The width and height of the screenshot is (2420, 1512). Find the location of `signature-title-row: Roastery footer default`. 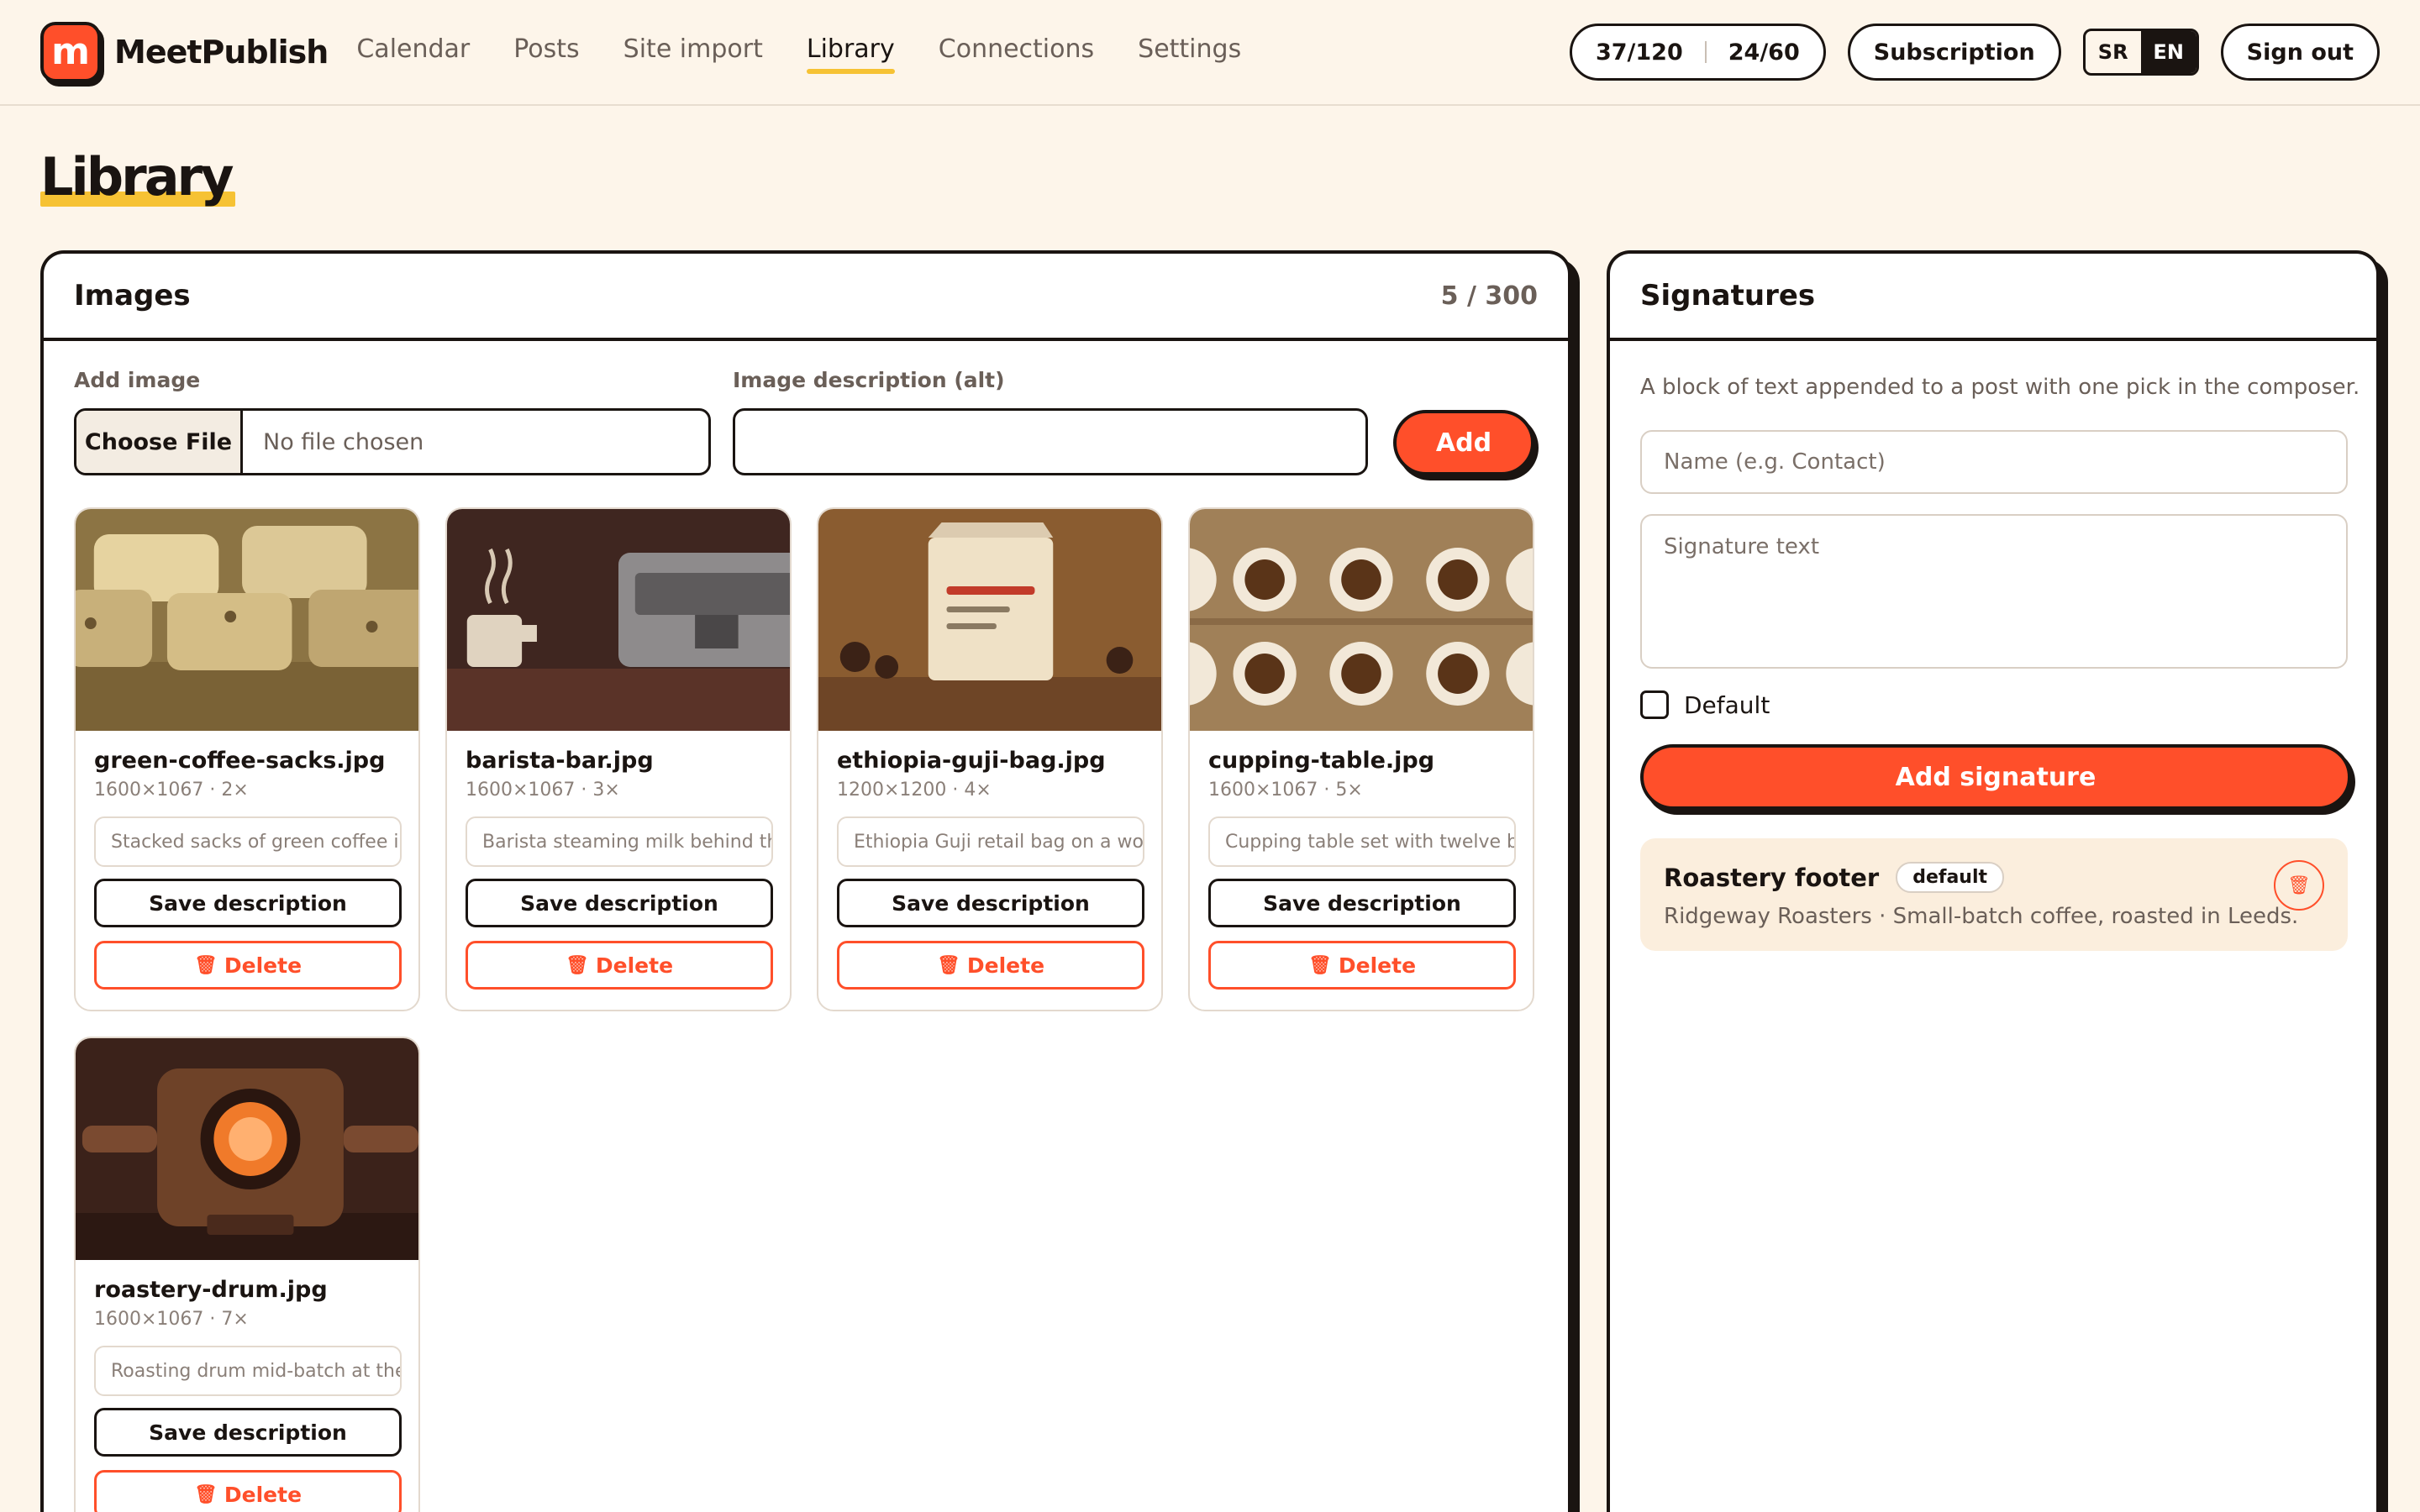

signature-title-row: Roastery footer default is located at coordinates (1834, 877).